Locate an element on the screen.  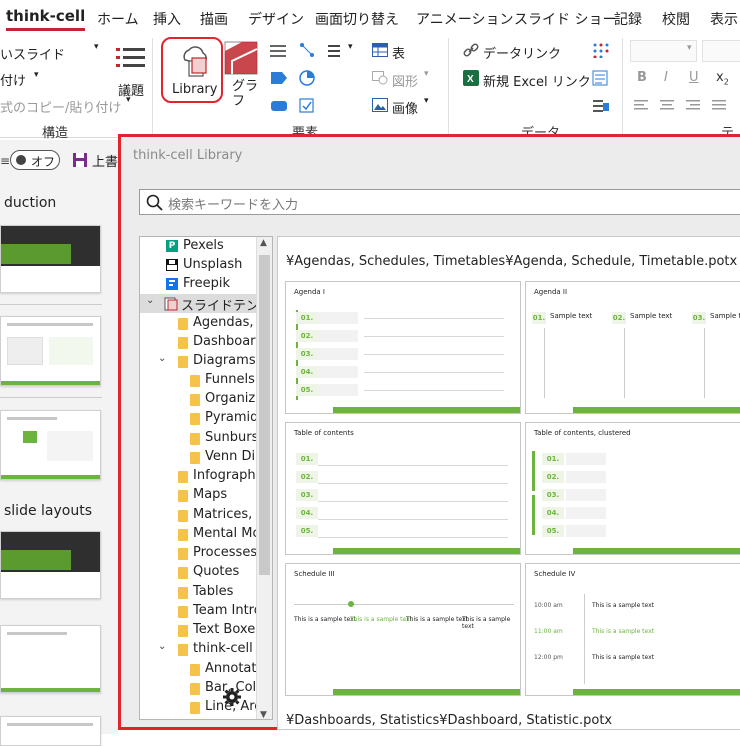
slide-text-block is located at coordinates (71, 351).